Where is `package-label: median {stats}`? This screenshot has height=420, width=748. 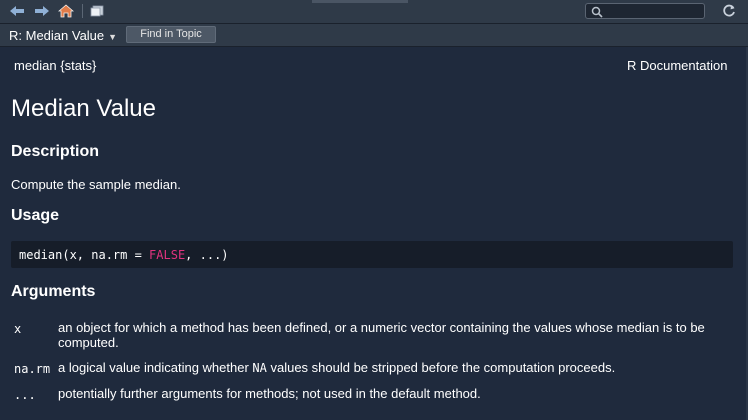
package-label: median {stats} is located at coordinates (55, 65).